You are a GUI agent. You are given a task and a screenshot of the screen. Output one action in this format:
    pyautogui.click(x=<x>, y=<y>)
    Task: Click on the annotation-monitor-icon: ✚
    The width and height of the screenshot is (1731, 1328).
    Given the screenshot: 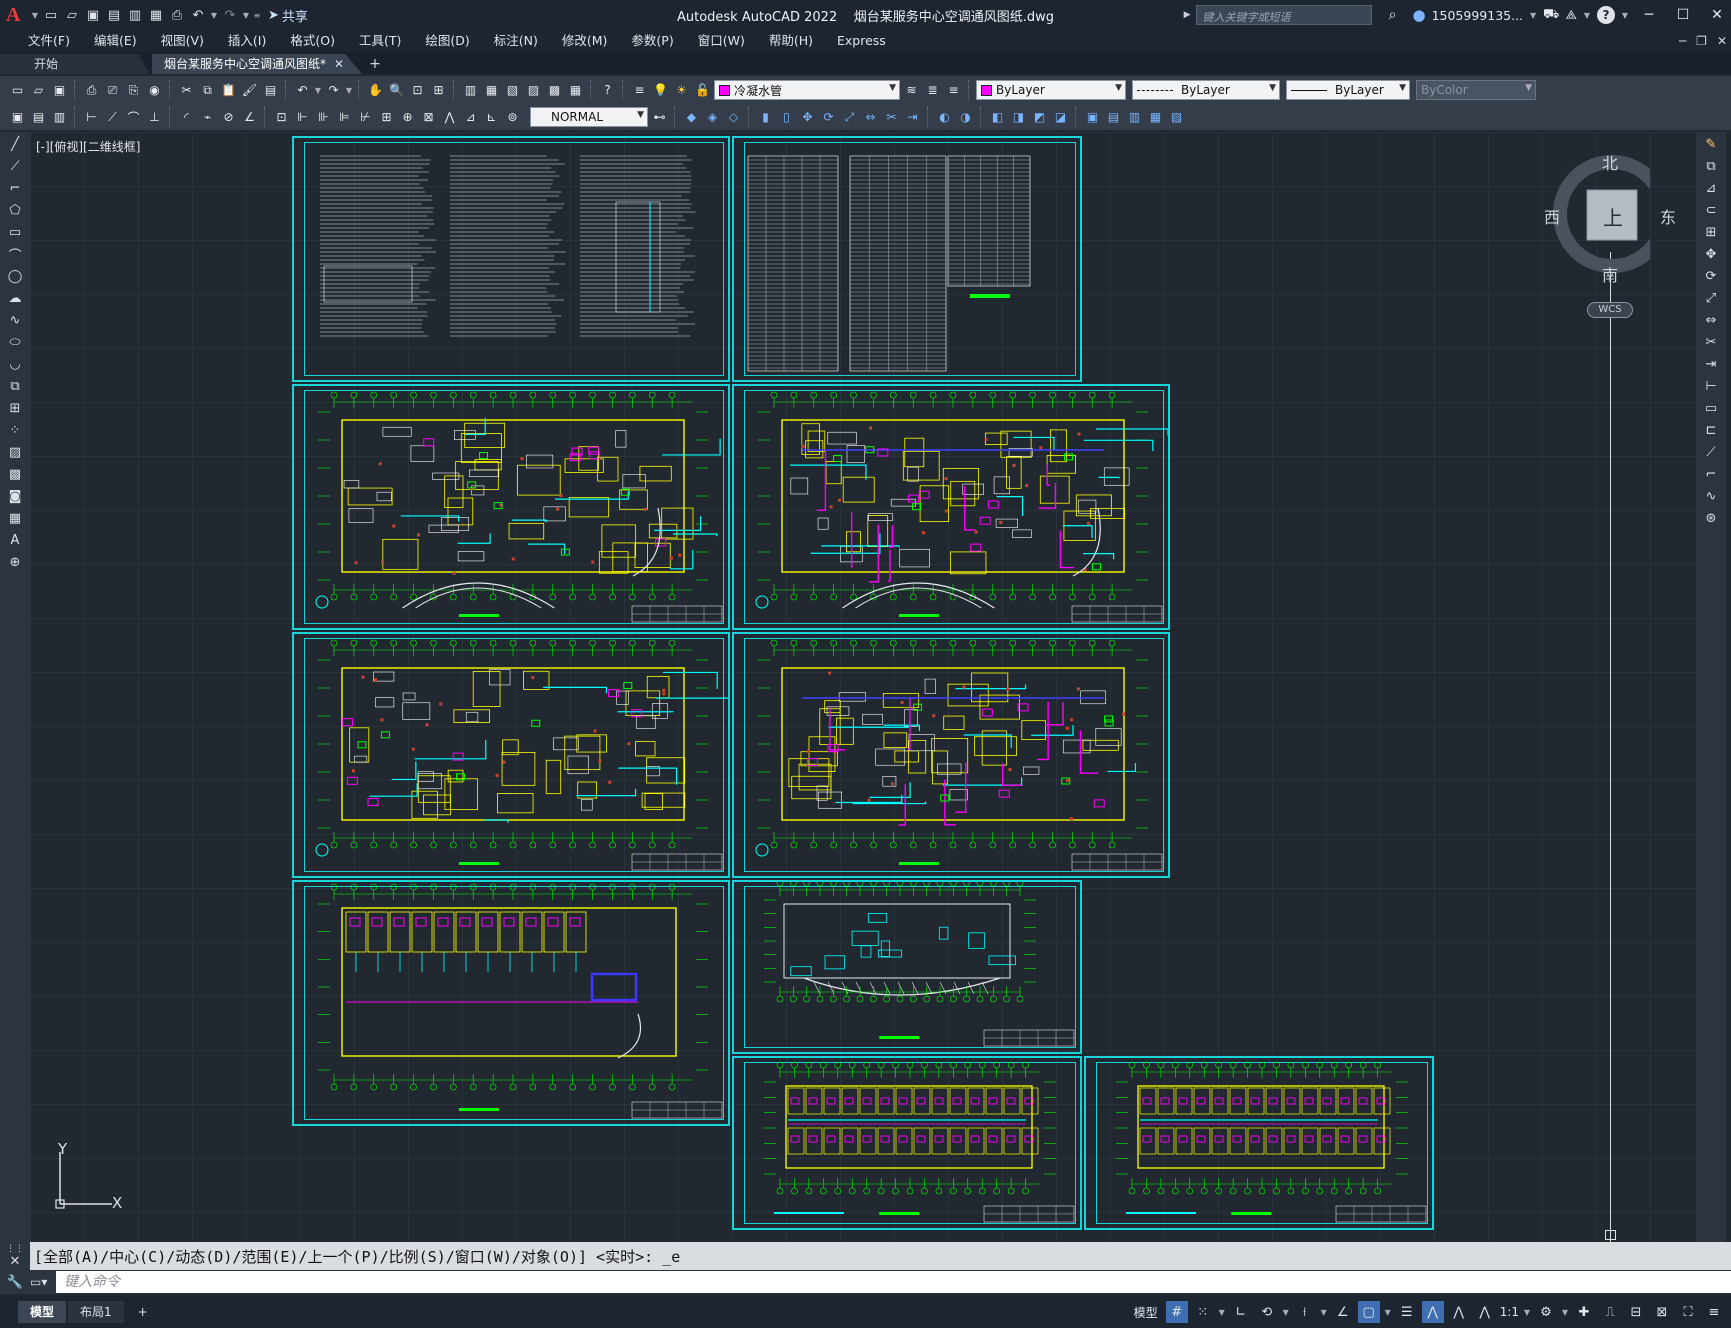 What is the action you would take?
    pyautogui.click(x=1584, y=1312)
    